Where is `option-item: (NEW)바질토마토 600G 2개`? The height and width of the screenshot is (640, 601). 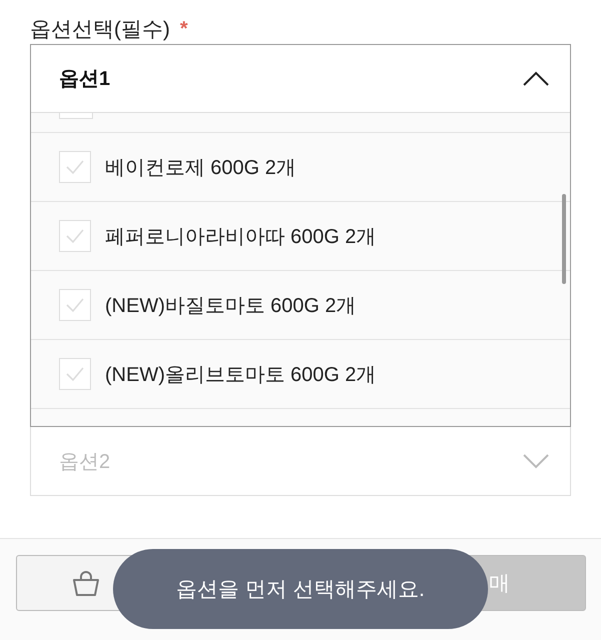
option-item: (NEW)바질토마토 600G 2개 is located at coordinates (300, 305).